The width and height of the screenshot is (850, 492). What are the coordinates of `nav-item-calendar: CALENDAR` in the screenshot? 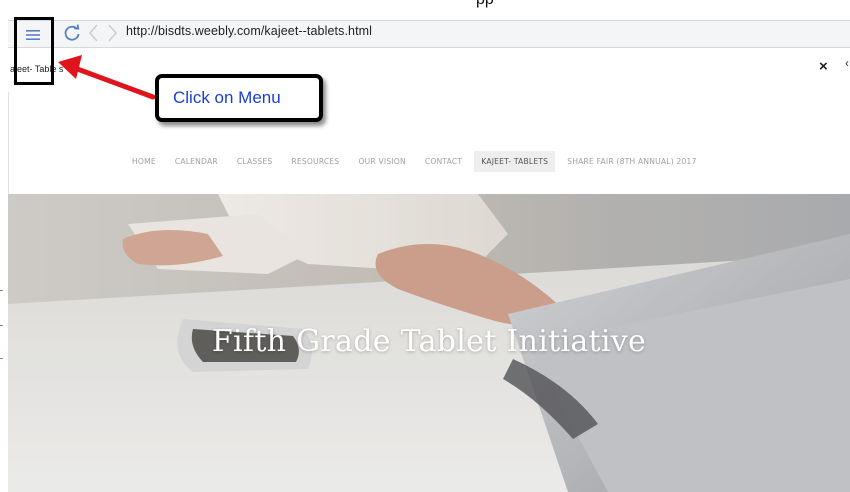 It's located at (196, 161).